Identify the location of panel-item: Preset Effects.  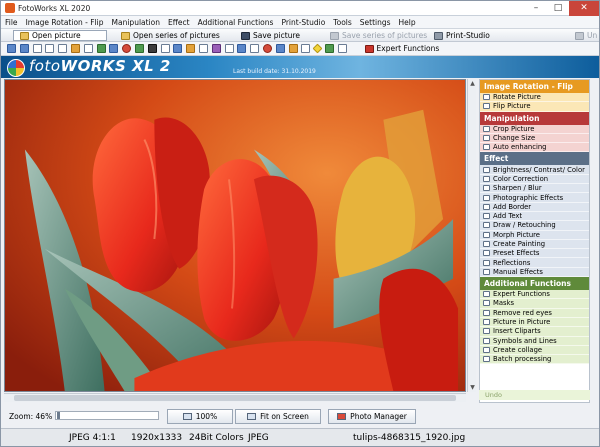
(534, 254).